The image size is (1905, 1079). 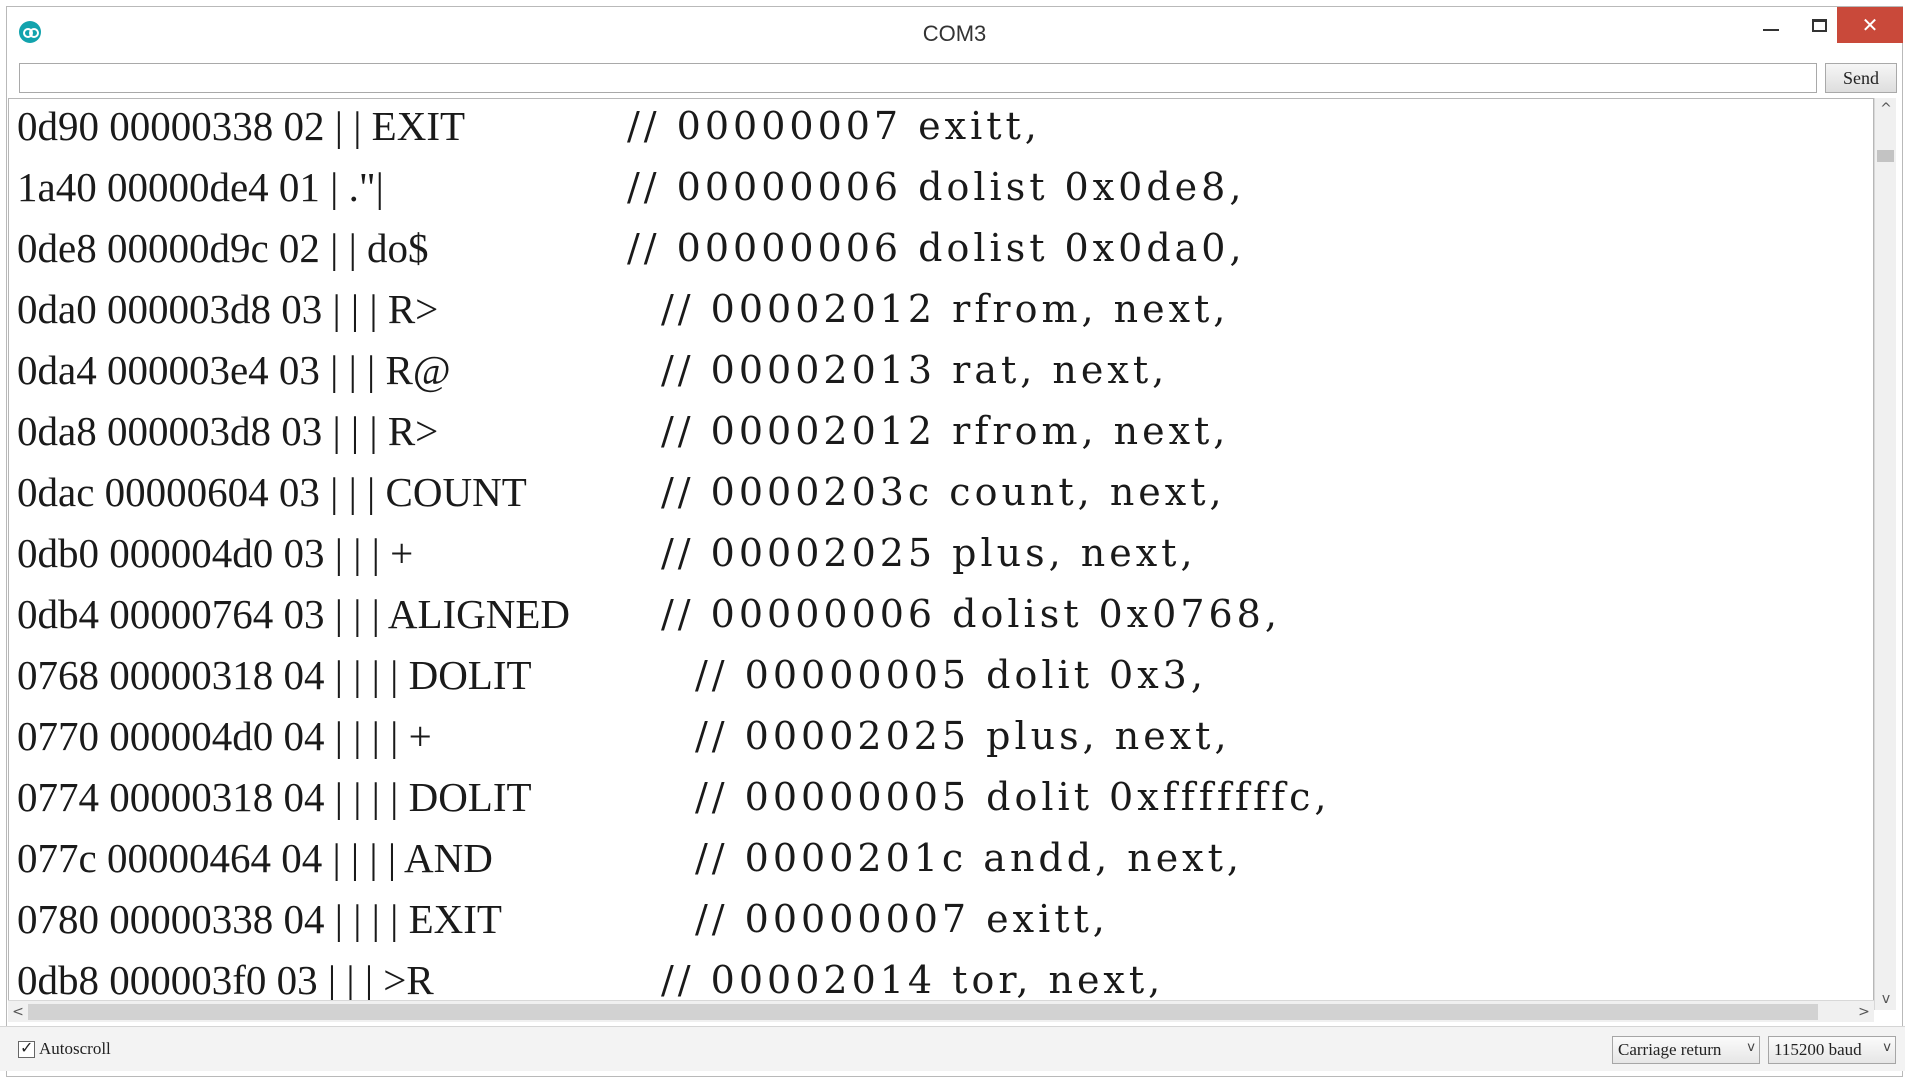 What do you see at coordinates (223, 248) in the screenshot?
I see `output-line-address: 0de8 00000d9c 02 | | do$` at bounding box center [223, 248].